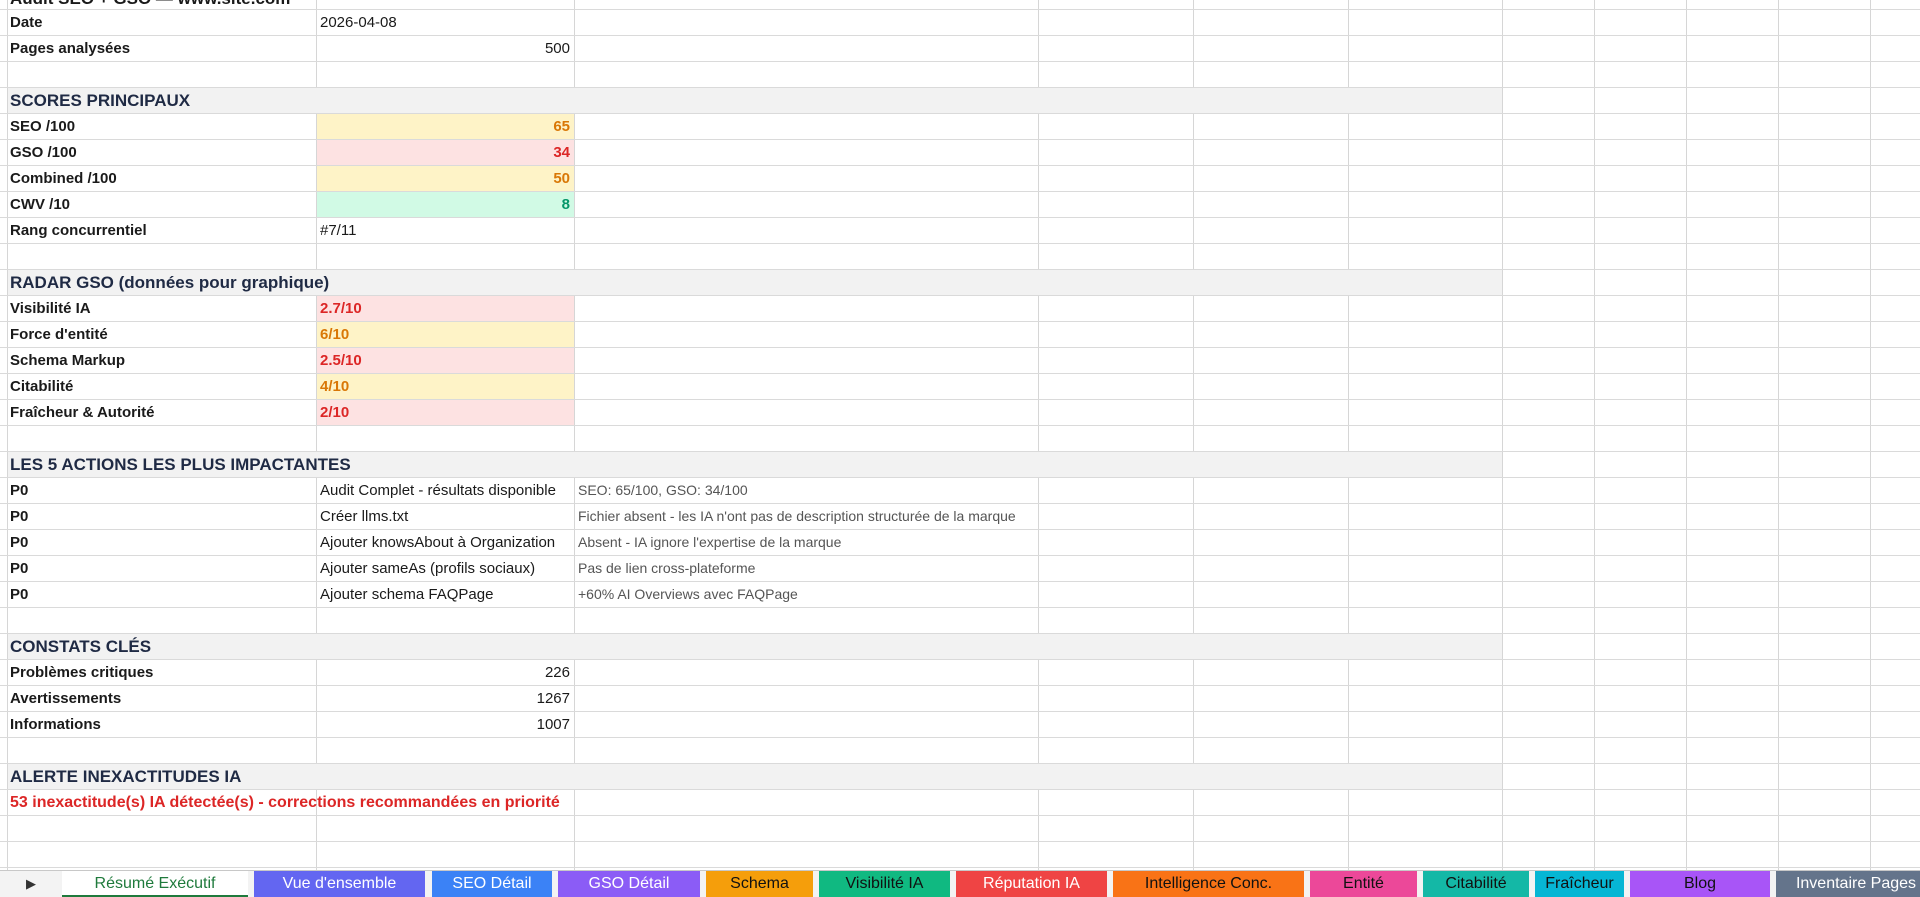 The width and height of the screenshot is (1920, 897). I want to click on sheet-tab: Schema, so click(759, 884).